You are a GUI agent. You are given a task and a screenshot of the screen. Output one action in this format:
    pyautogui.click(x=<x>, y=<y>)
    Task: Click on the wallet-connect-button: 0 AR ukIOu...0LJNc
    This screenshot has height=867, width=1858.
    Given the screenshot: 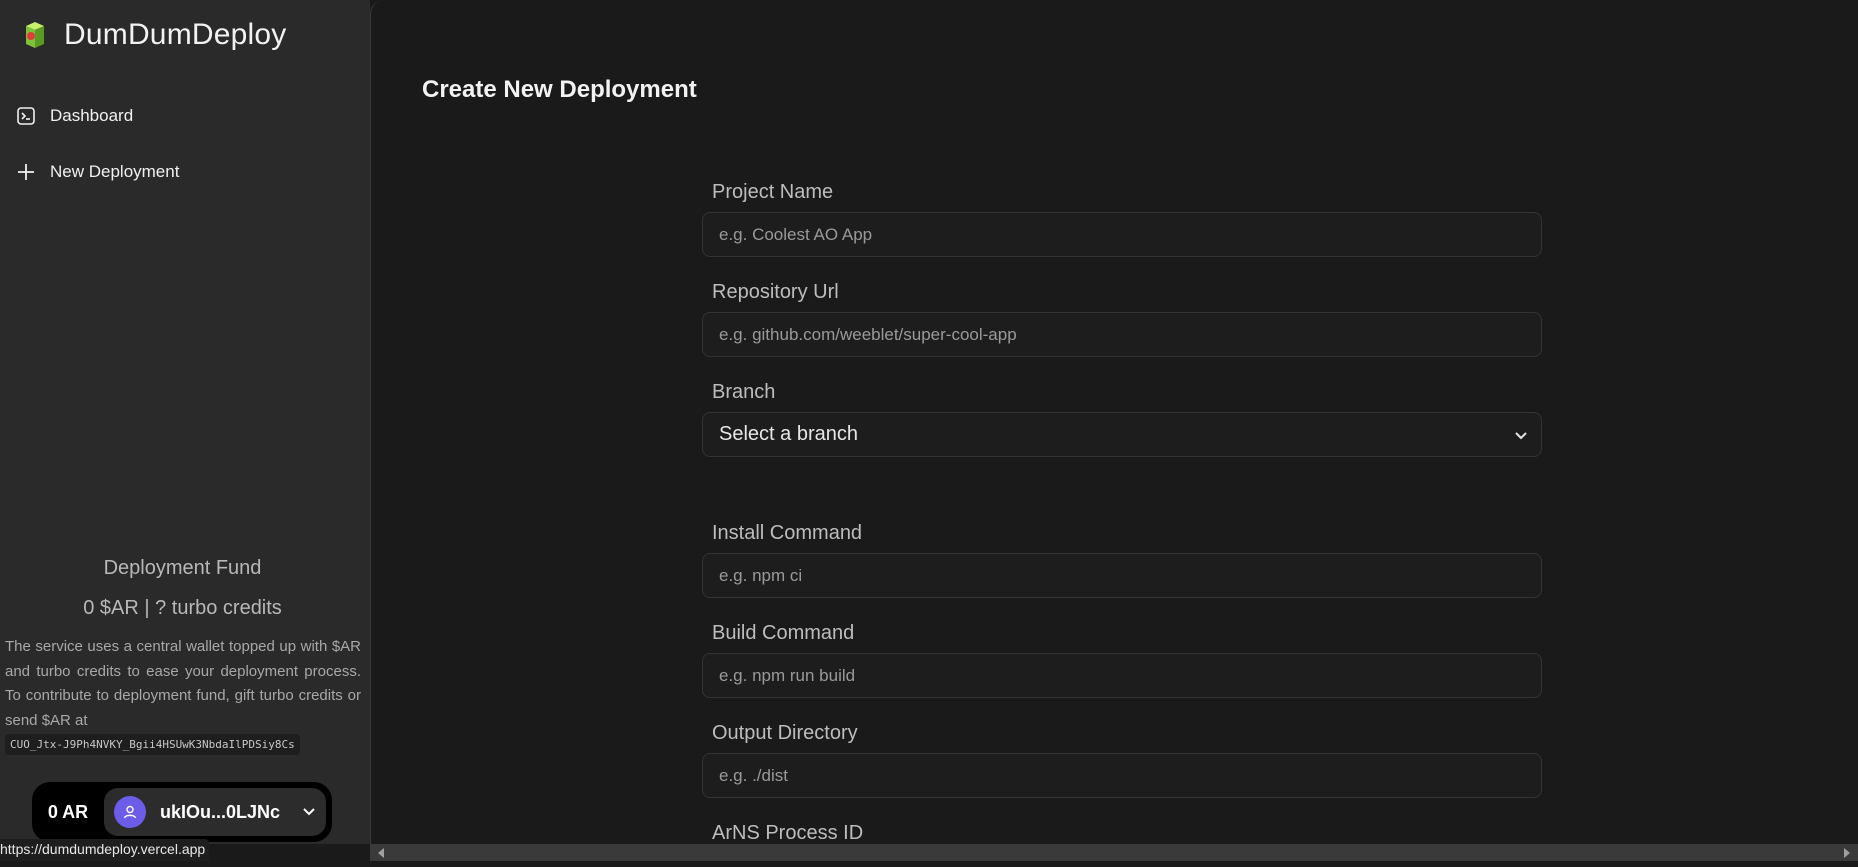 What is the action you would take?
    pyautogui.click(x=182, y=812)
    